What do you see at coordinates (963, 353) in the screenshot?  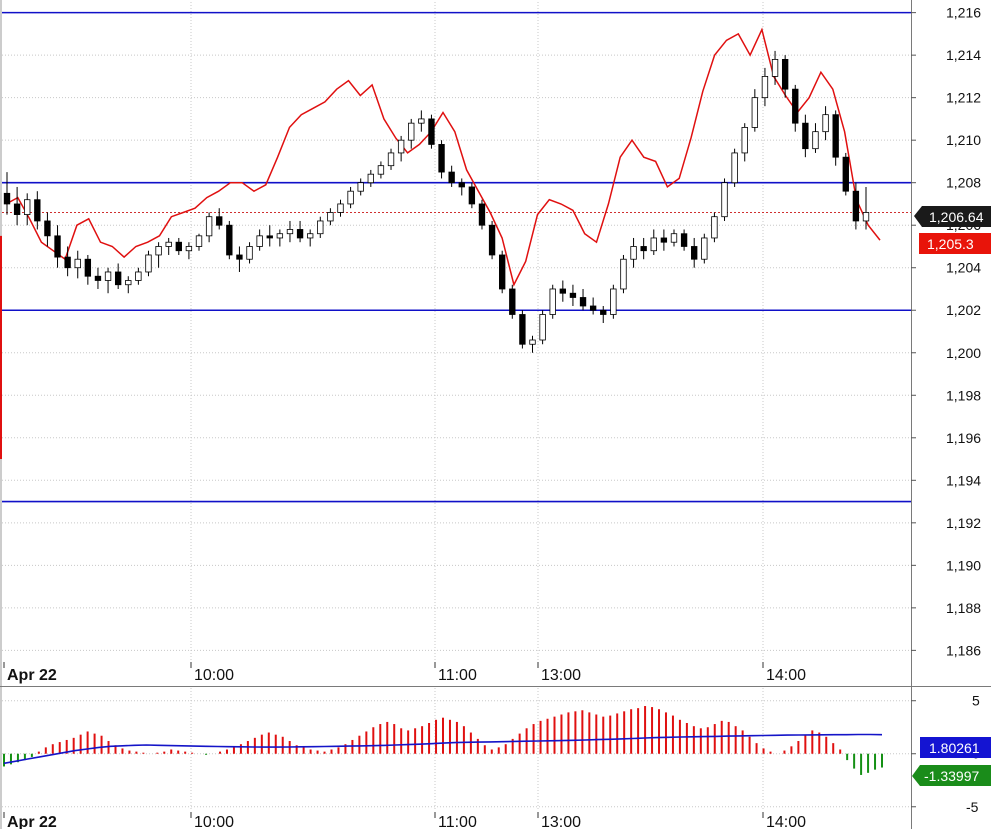 I see `price-y-tick-label: 1,200` at bounding box center [963, 353].